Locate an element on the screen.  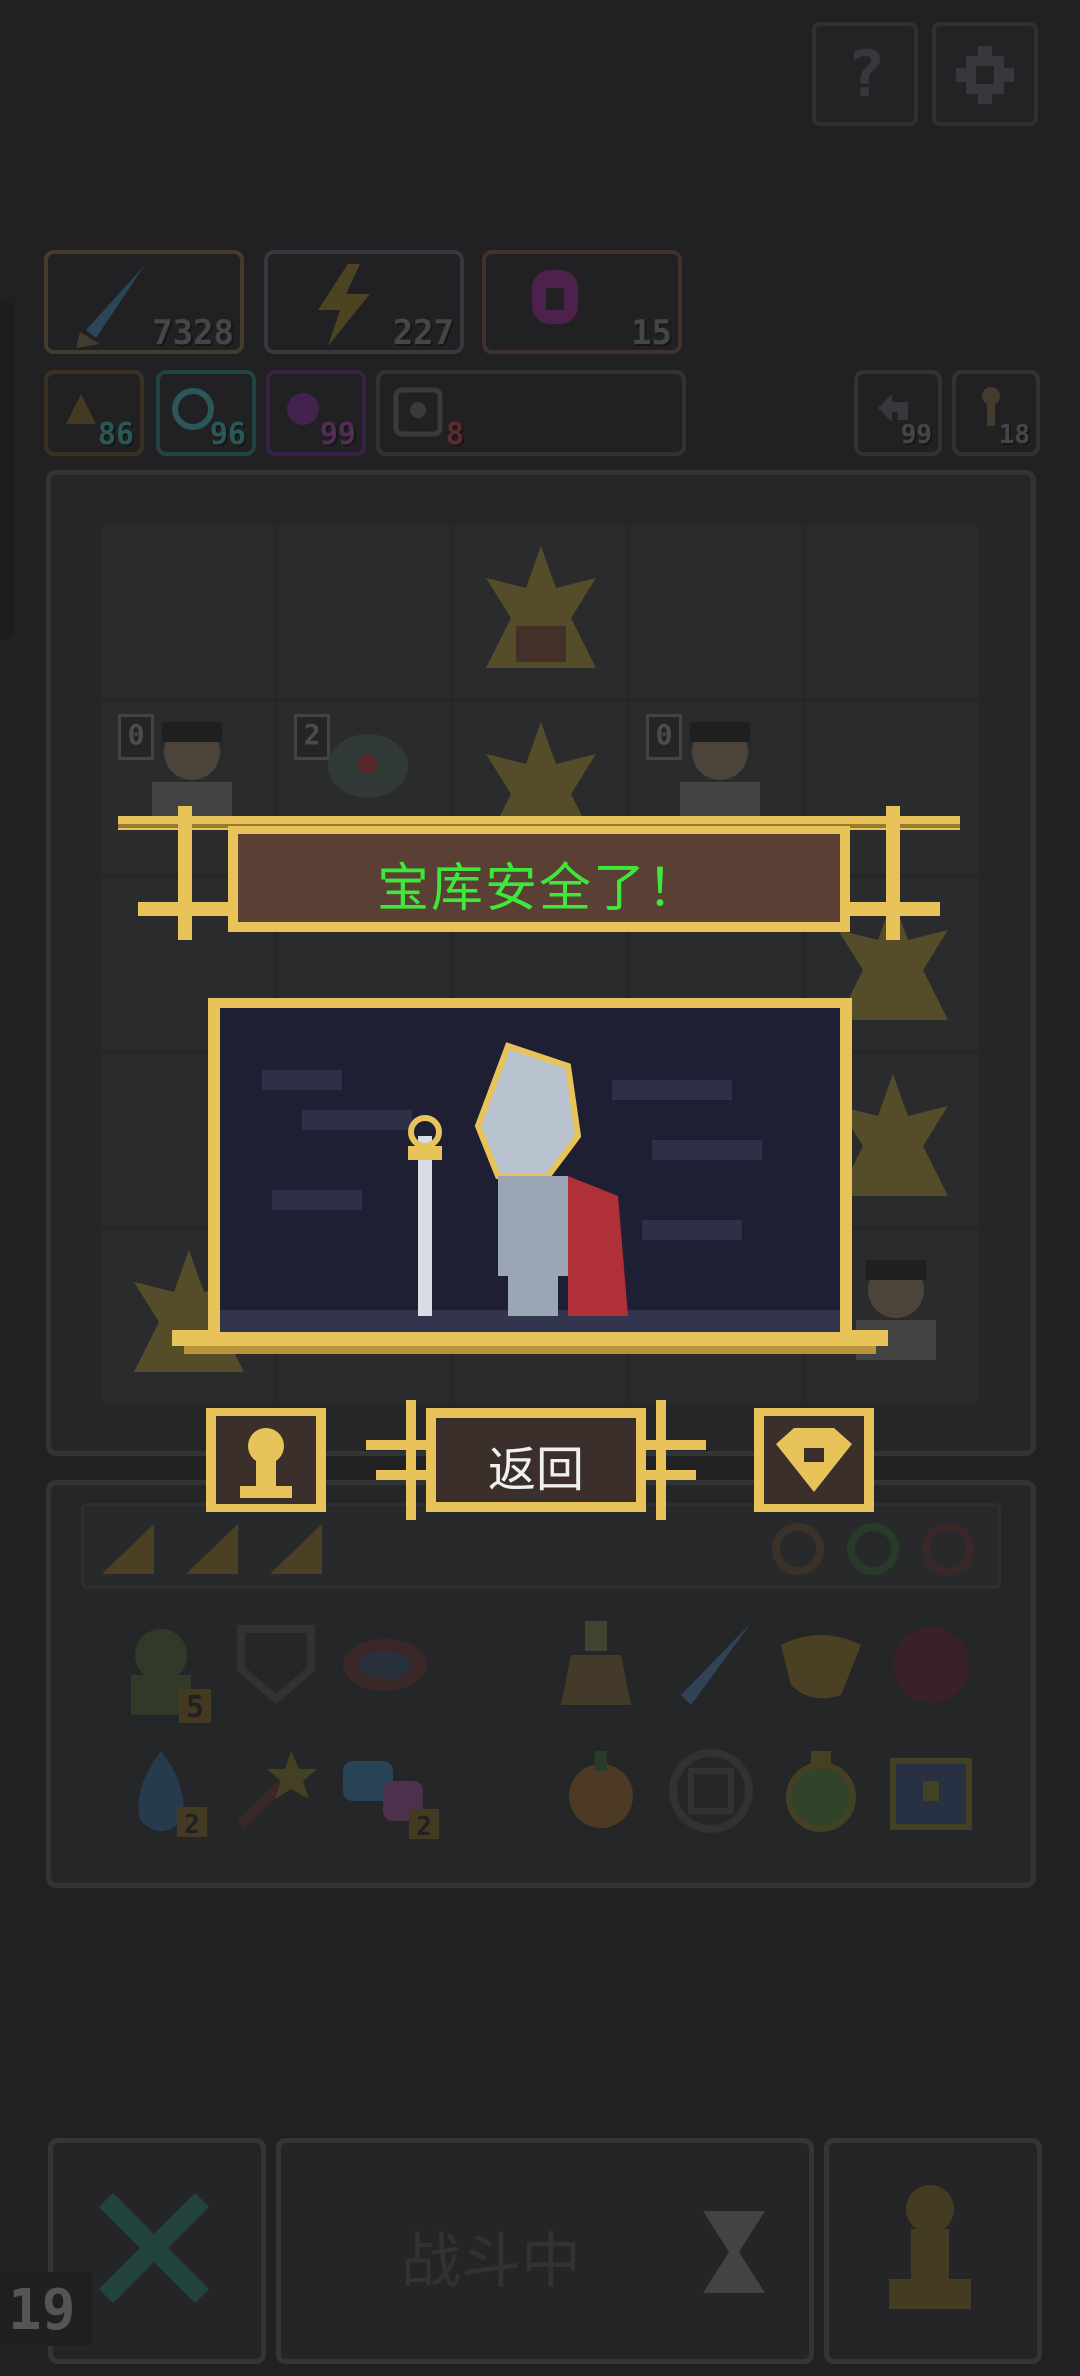
keyhole-icon is located at coordinates (266, 1460).